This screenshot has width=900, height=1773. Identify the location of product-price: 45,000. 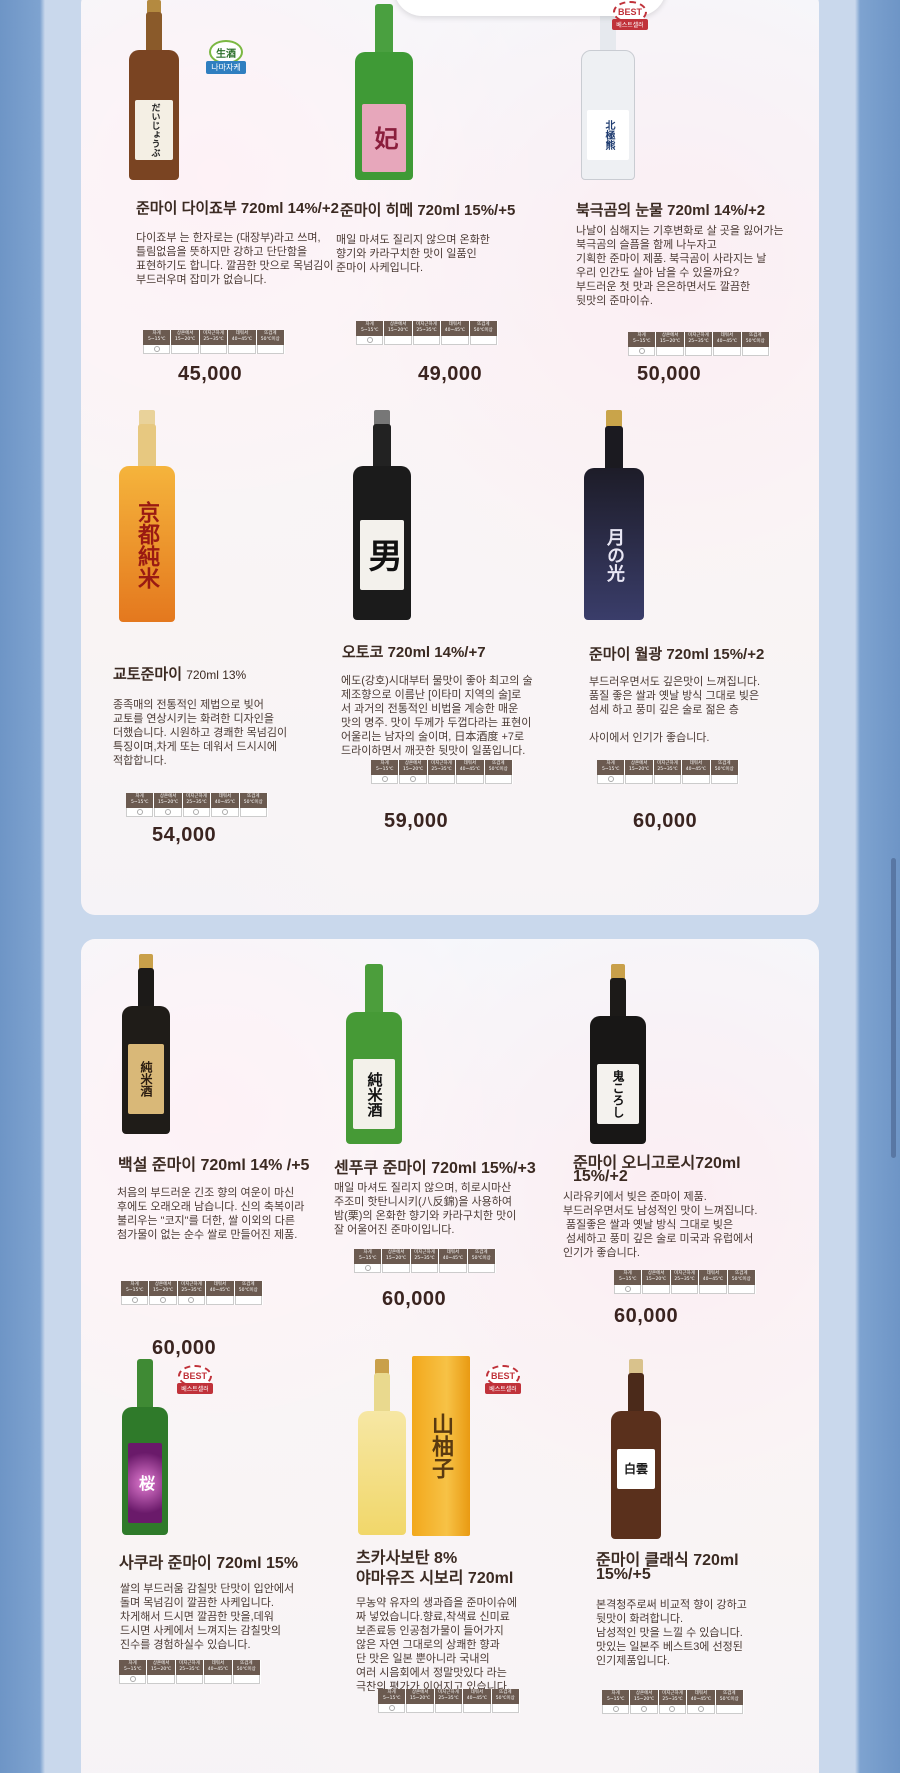
(210, 374).